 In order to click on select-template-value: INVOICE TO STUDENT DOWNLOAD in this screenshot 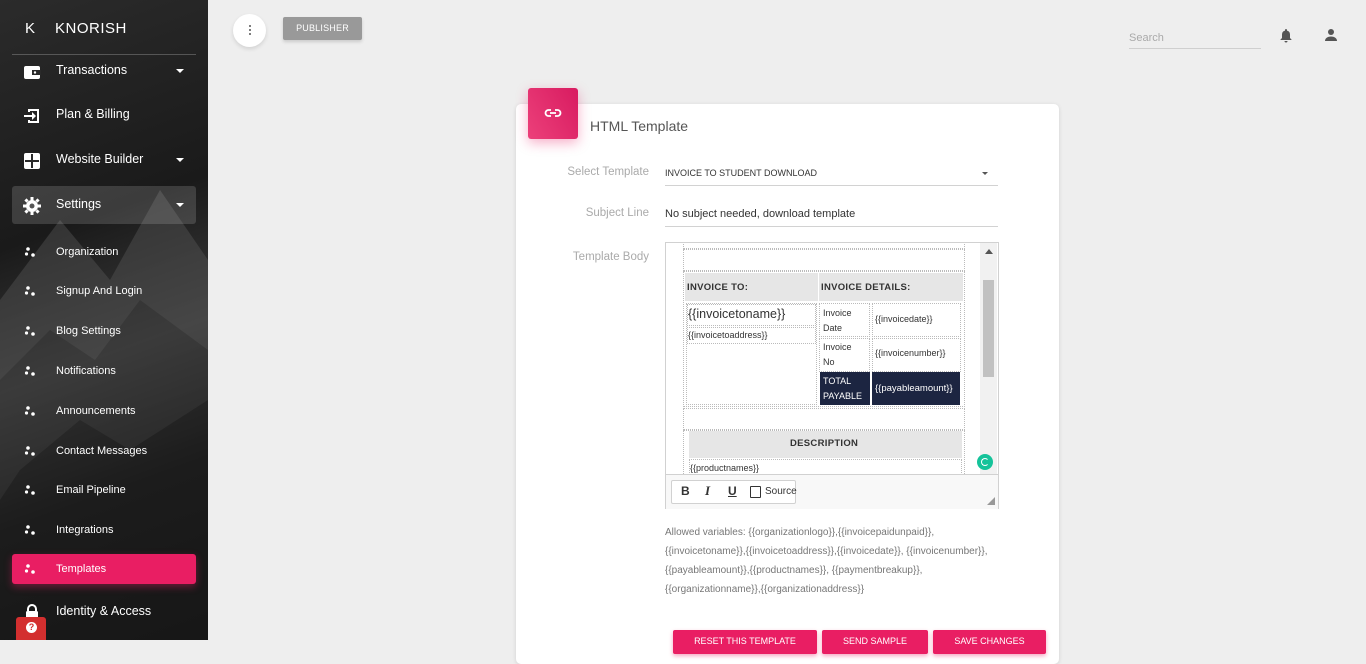, I will do `click(741, 173)`.